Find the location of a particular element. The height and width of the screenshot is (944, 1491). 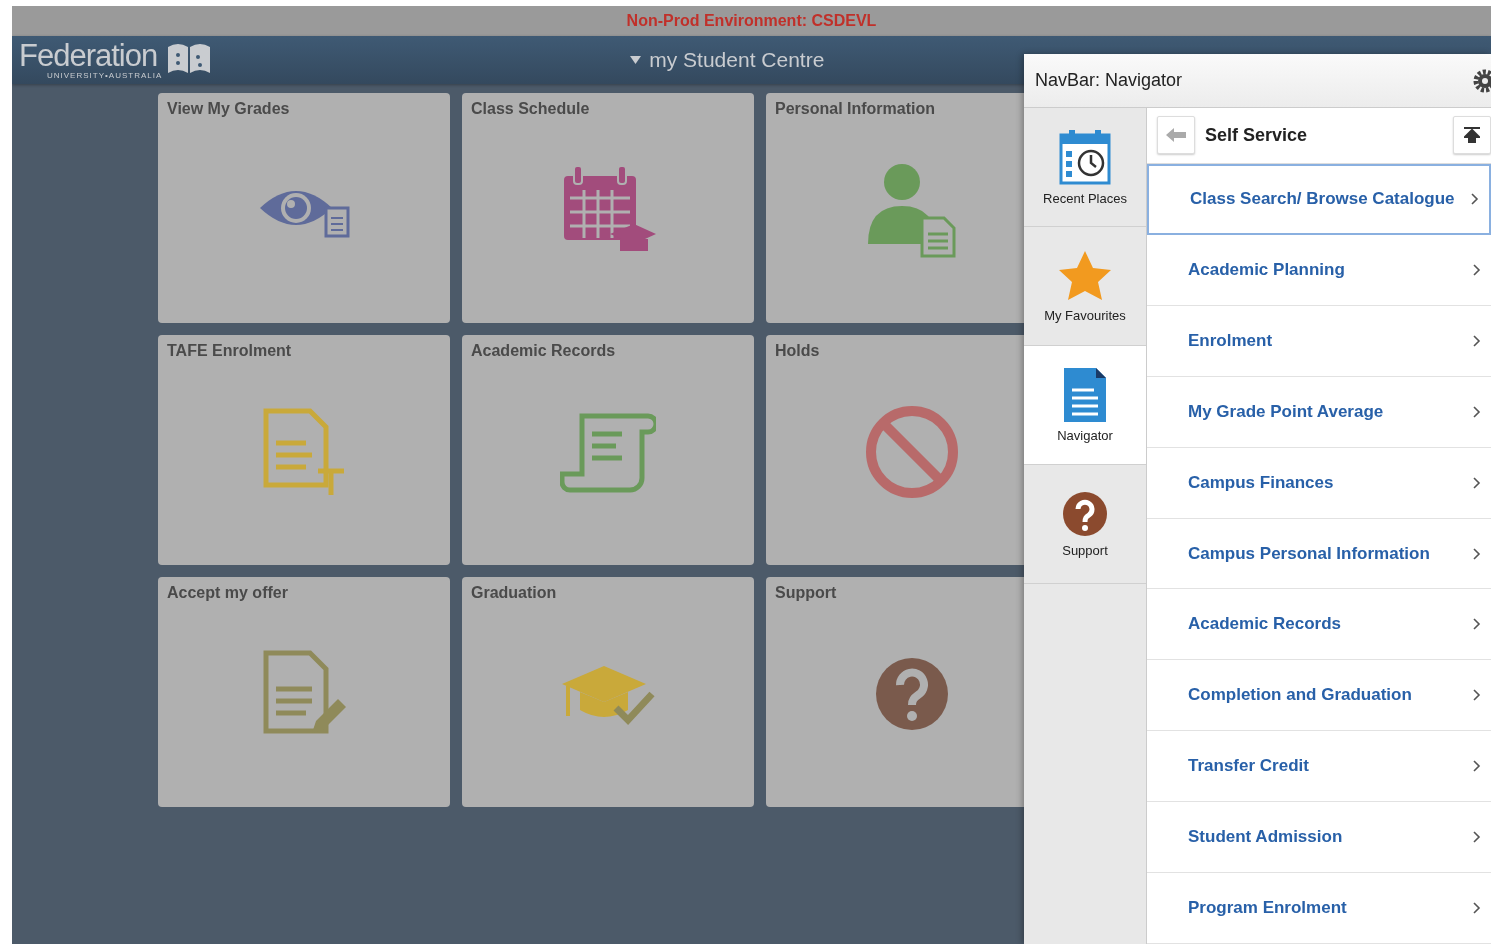

tile-title: Support is located at coordinates (806, 593).